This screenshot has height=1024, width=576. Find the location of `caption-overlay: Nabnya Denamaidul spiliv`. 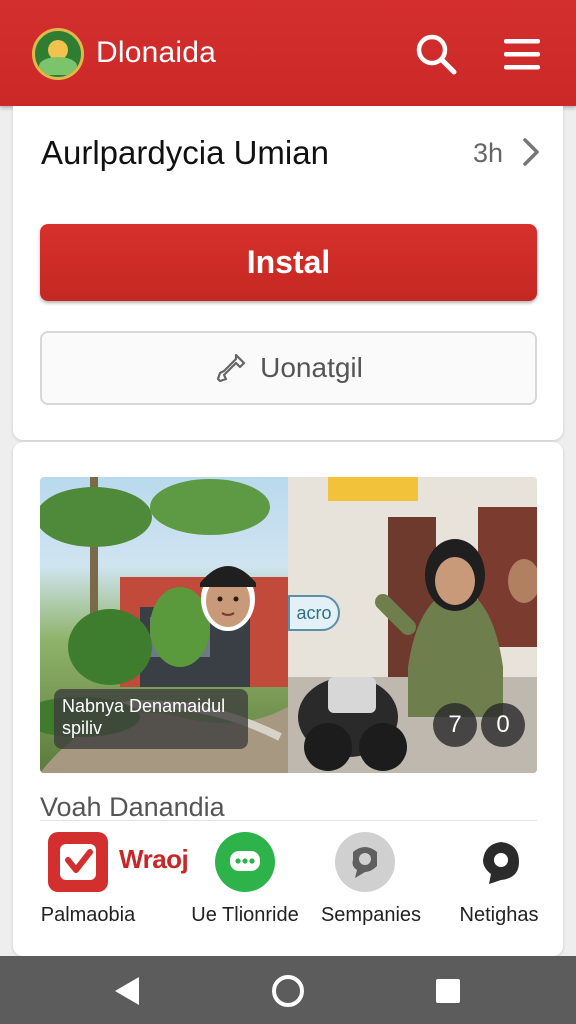

caption-overlay: Nabnya Denamaidul spiliv is located at coordinates (151, 719).